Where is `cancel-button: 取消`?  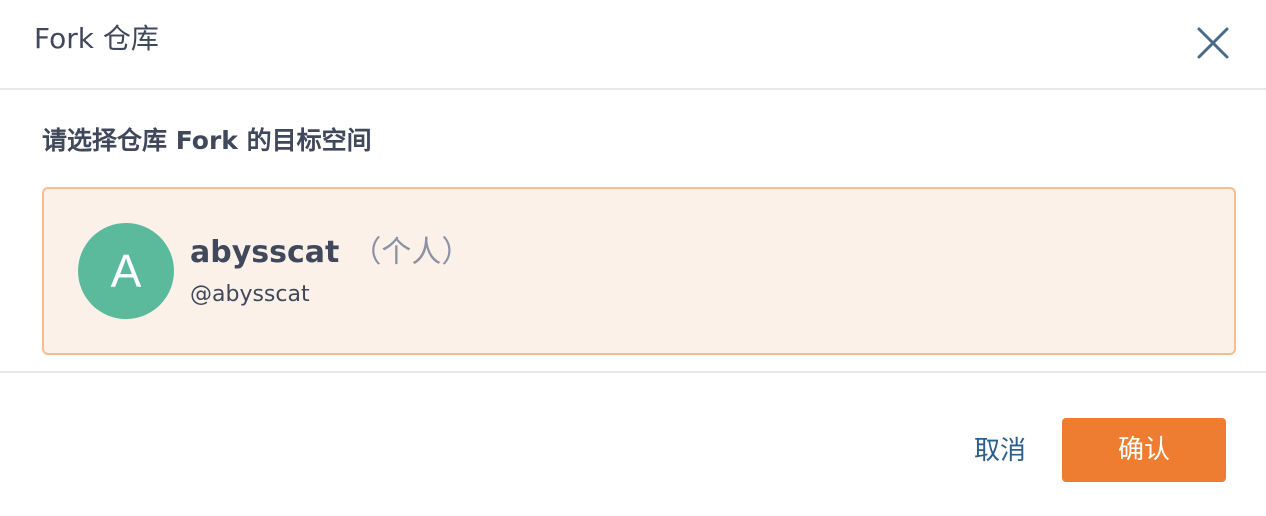
cancel-button: 取消 is located at coordinates (1000, 451).